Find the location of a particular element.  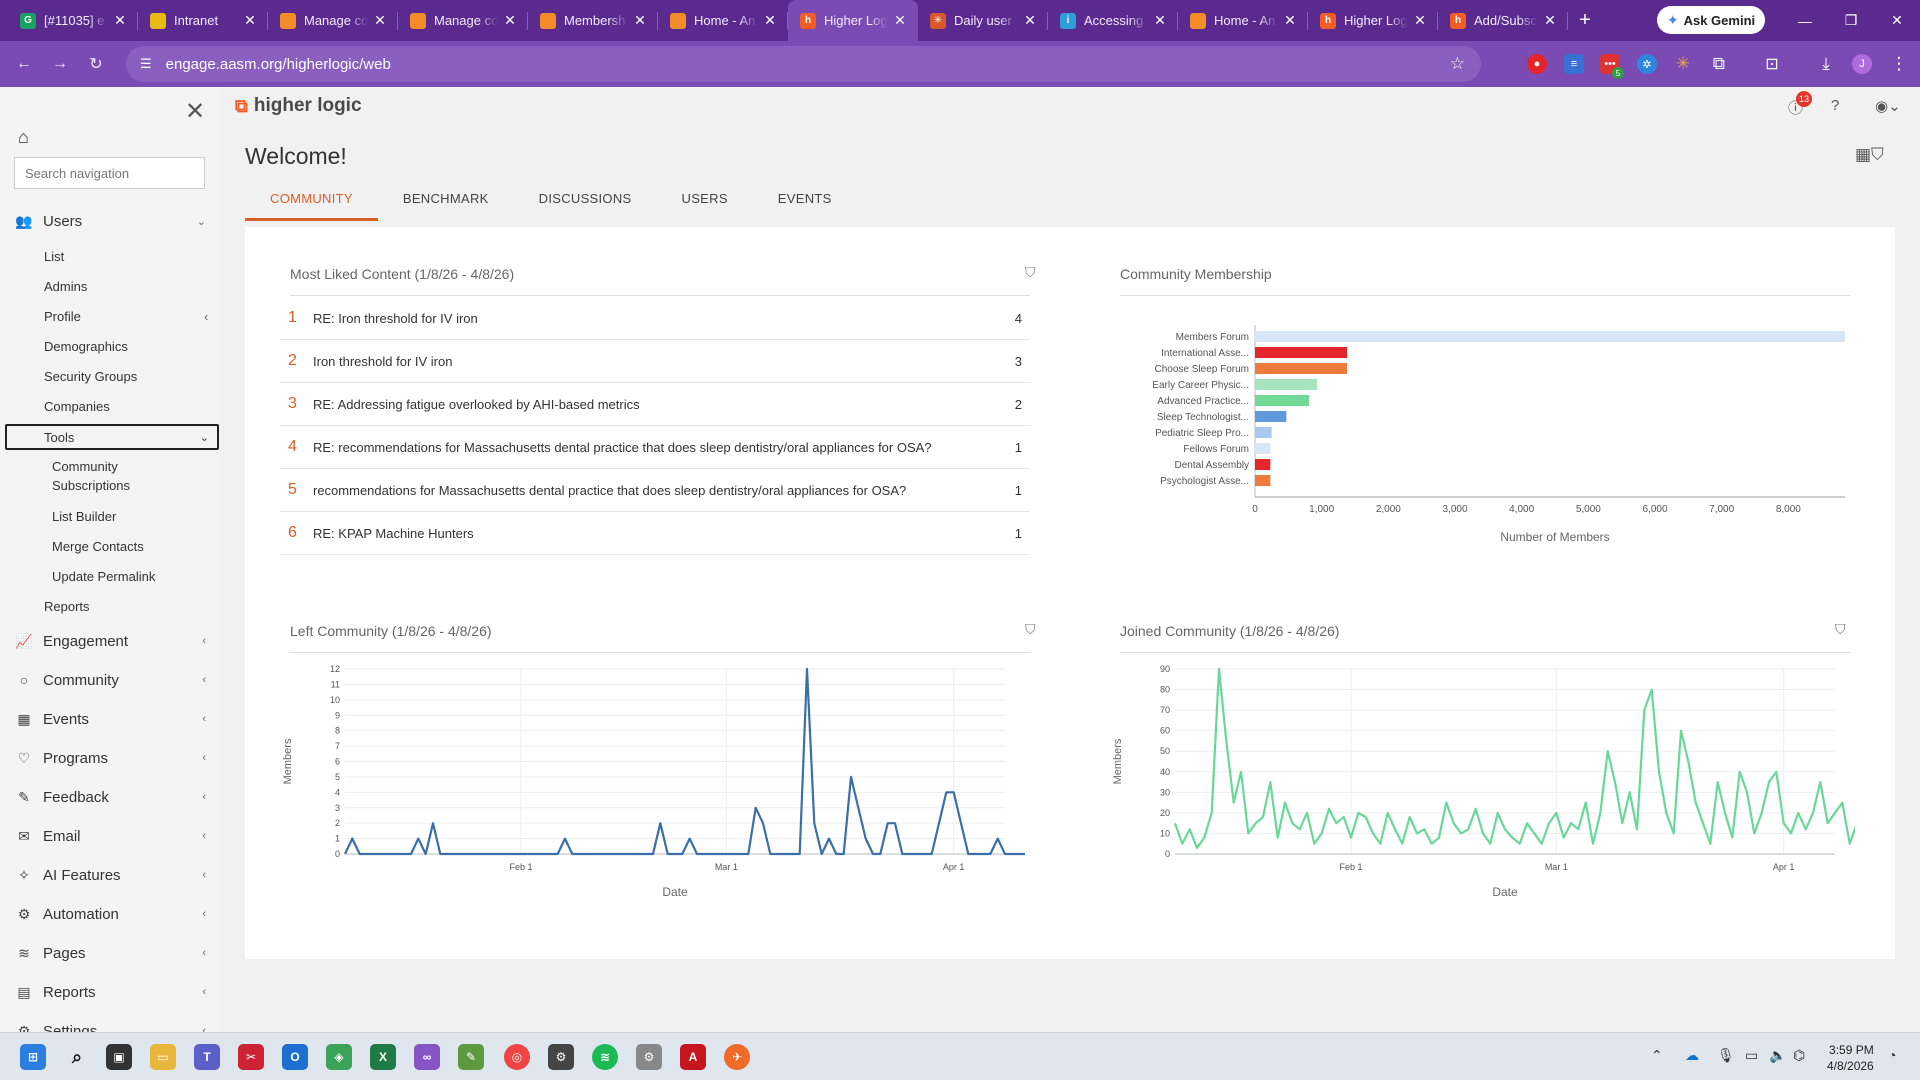

help-icon: ? is located at coordinates (1835, 105).